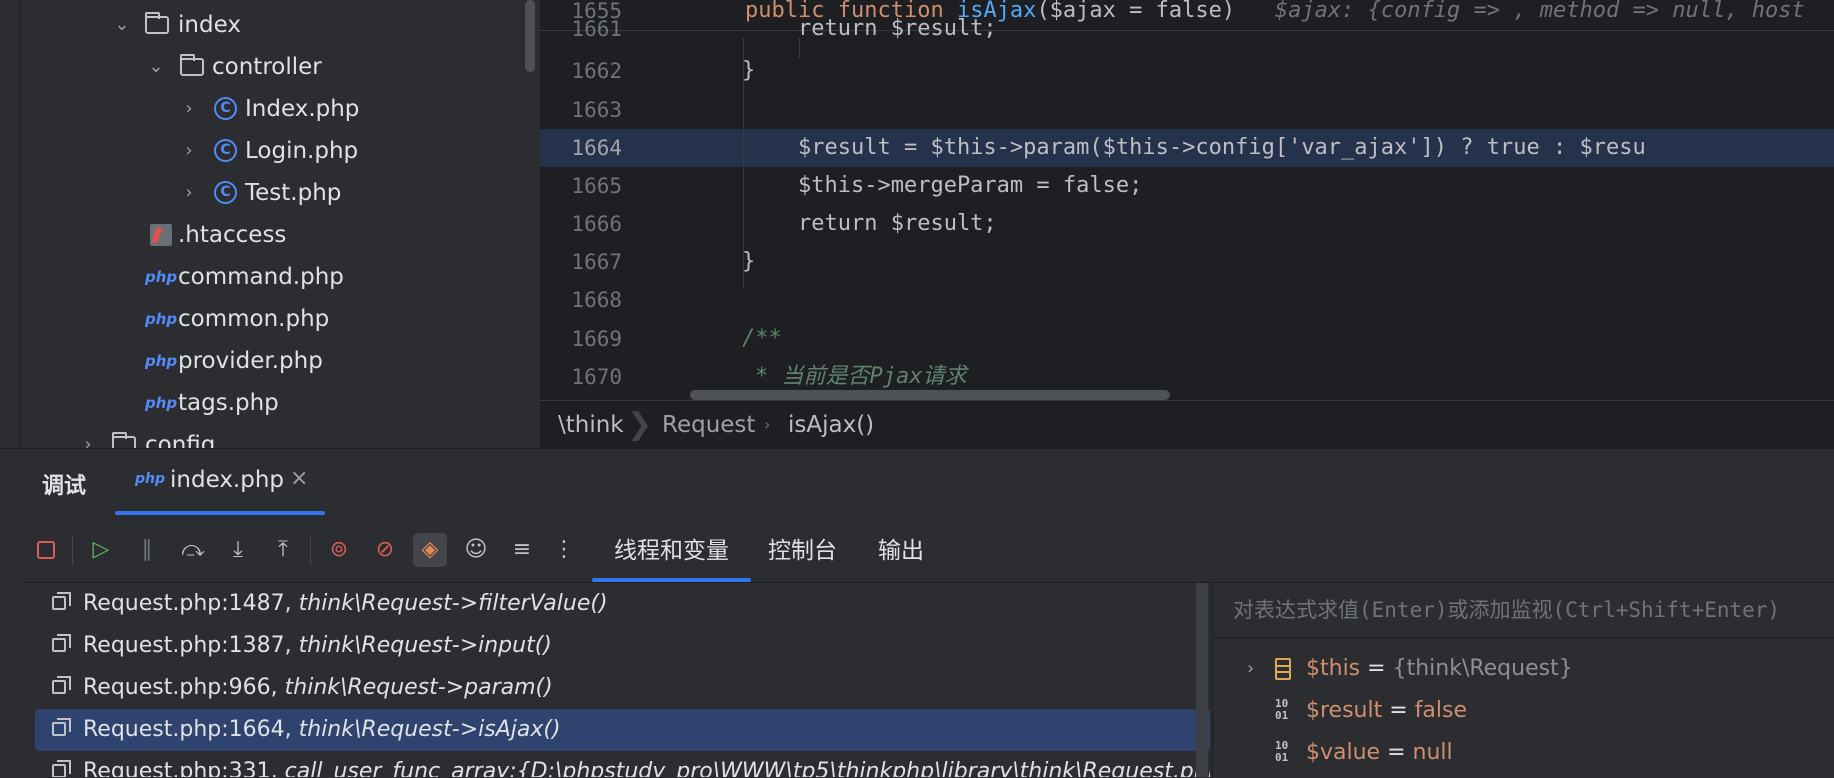 Image resolution: width=1834 pixels, height=778 pixels. What do you see at coordinates (762, 339) in the screenshot?
I see `code-line: /**` at bounding box center [762, 339].